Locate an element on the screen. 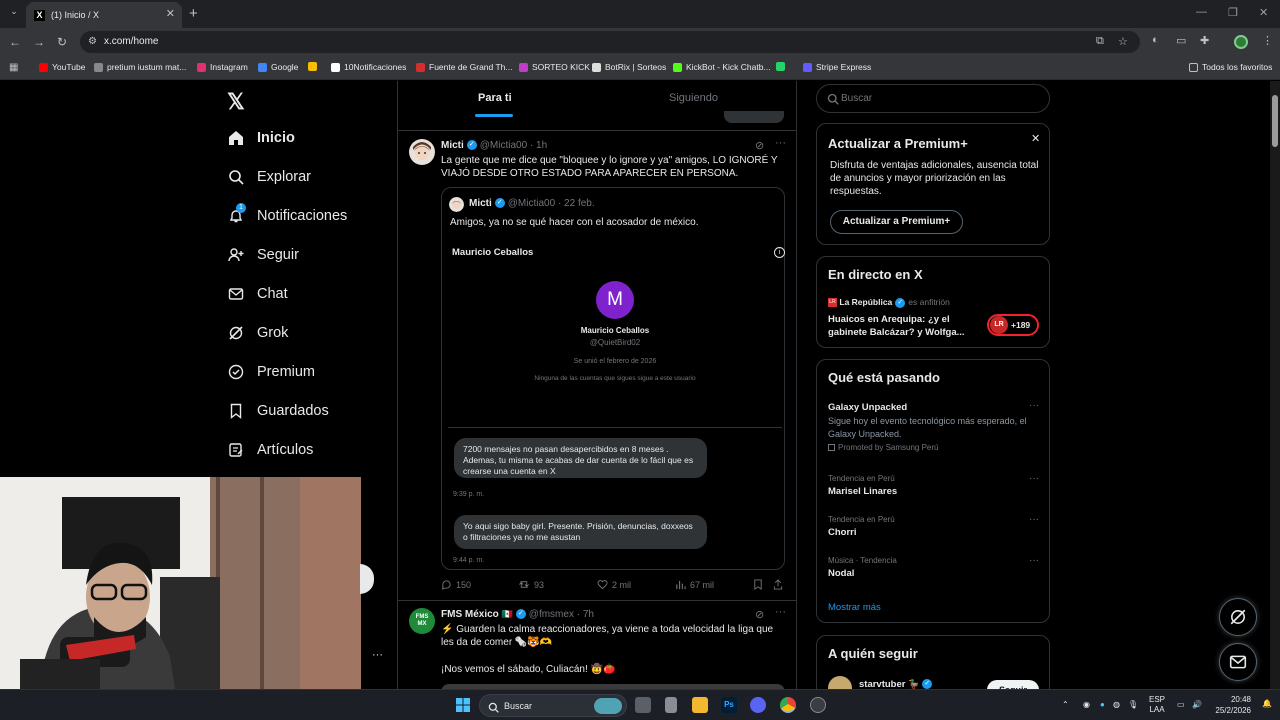 The width and height of the screenshot is (1280, 720). profile-avatar is located at coordinates (1241, 42).